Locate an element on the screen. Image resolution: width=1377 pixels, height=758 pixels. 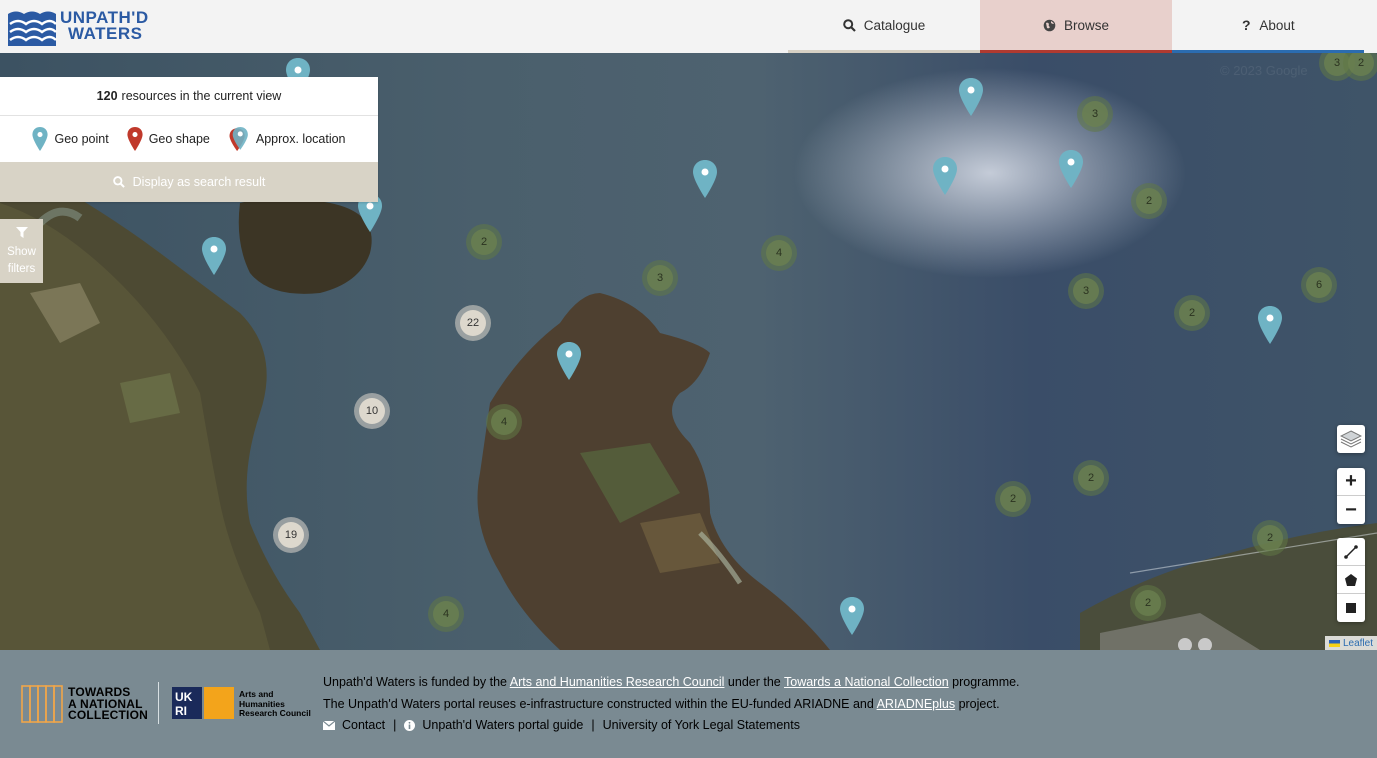
legend-approx-location: Approx. location is located at coordinates (287, 139).